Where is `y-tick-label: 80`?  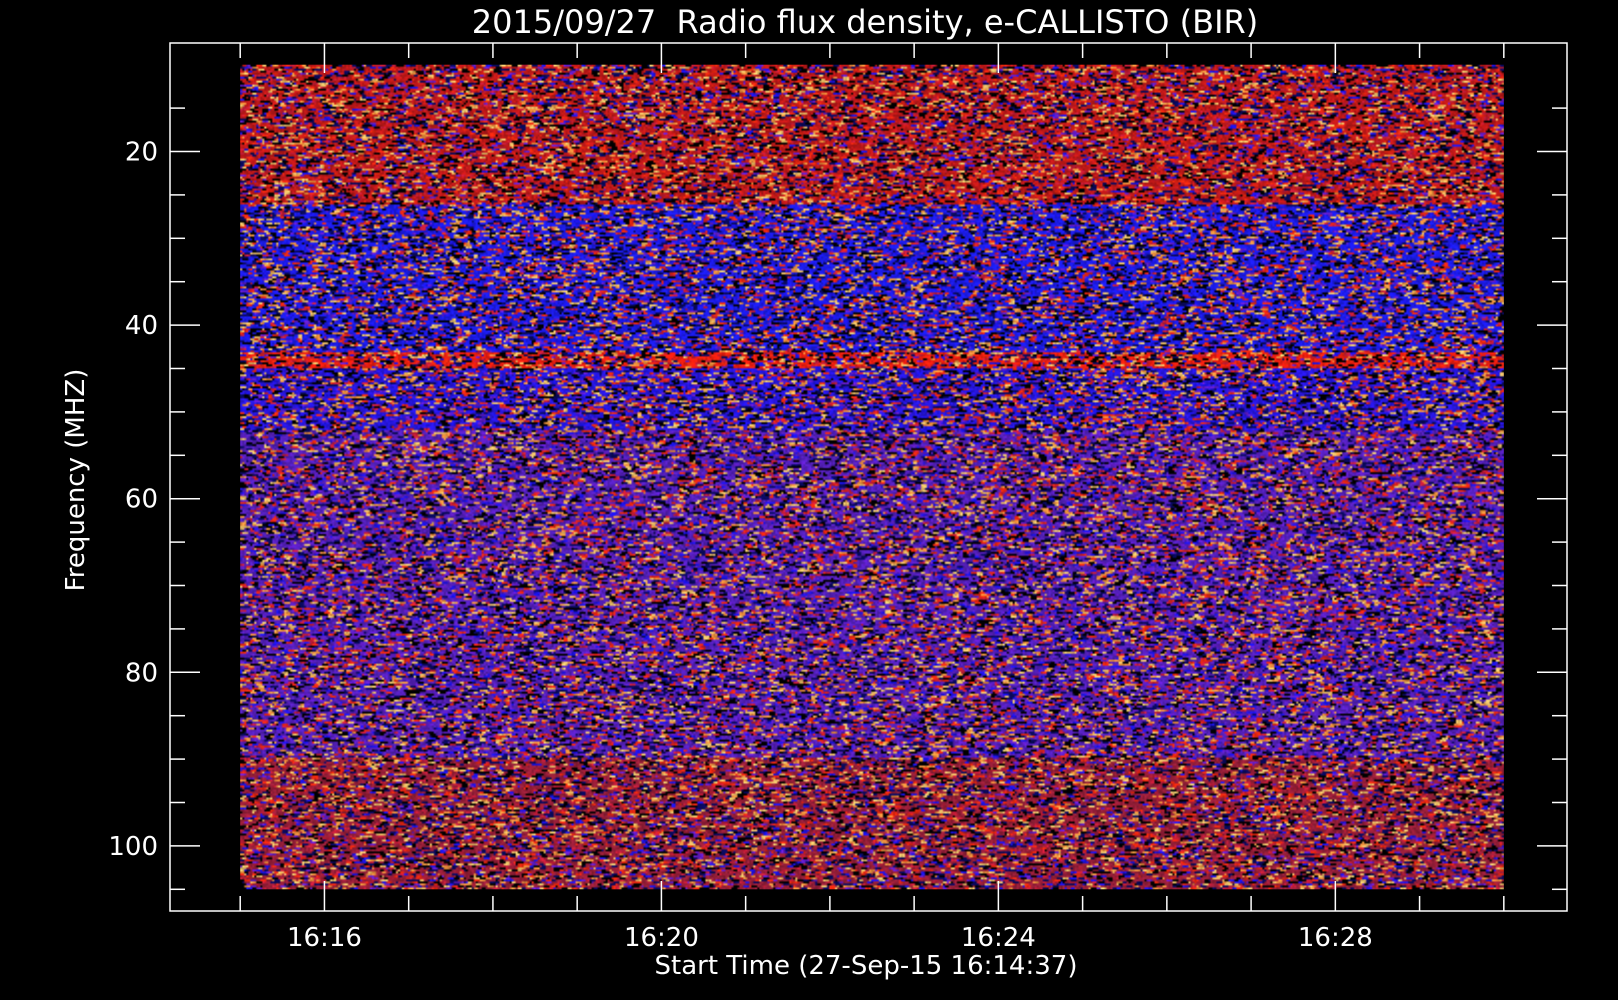 y-tick-label: 80 is located at coordinates (141, 673).